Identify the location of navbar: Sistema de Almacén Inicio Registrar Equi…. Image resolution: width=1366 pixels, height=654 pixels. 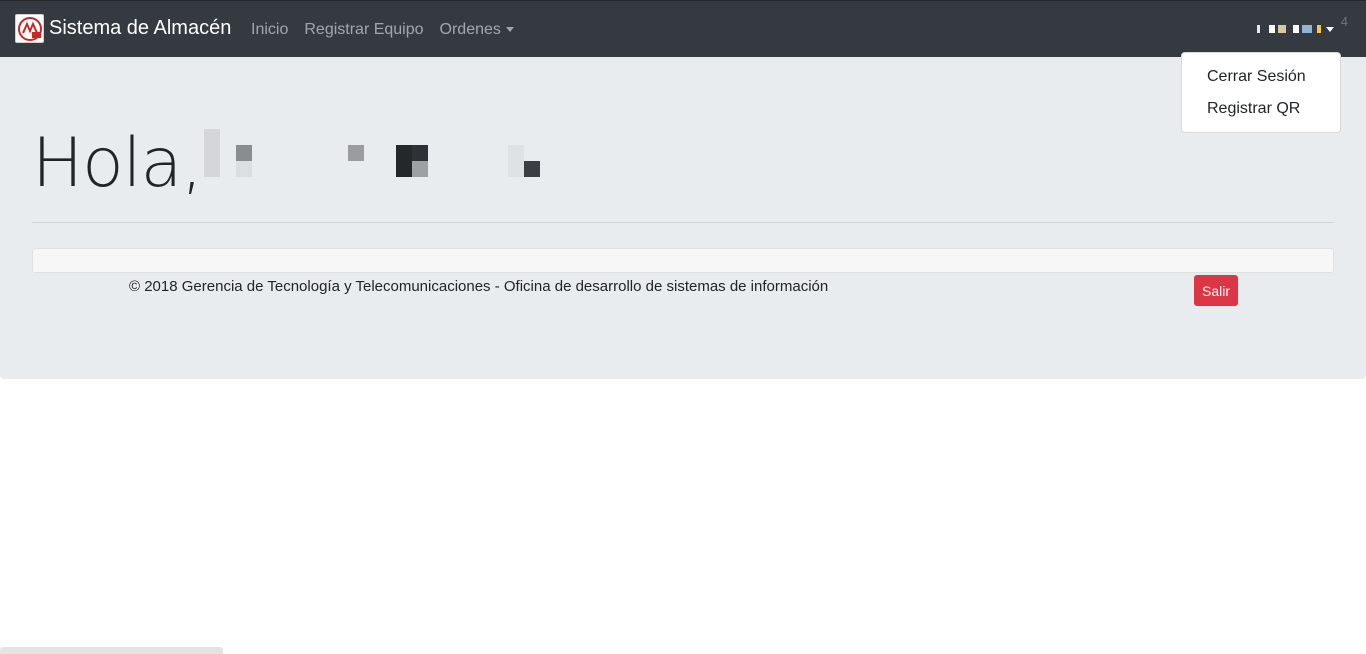
(683, 28).